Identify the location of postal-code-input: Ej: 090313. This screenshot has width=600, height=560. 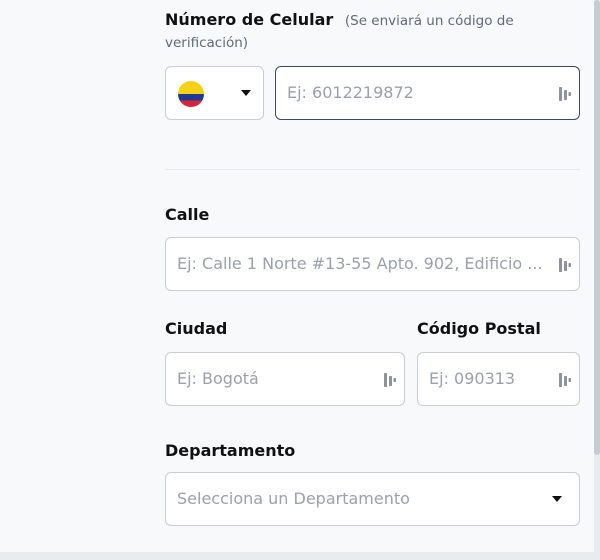
(498, 379).